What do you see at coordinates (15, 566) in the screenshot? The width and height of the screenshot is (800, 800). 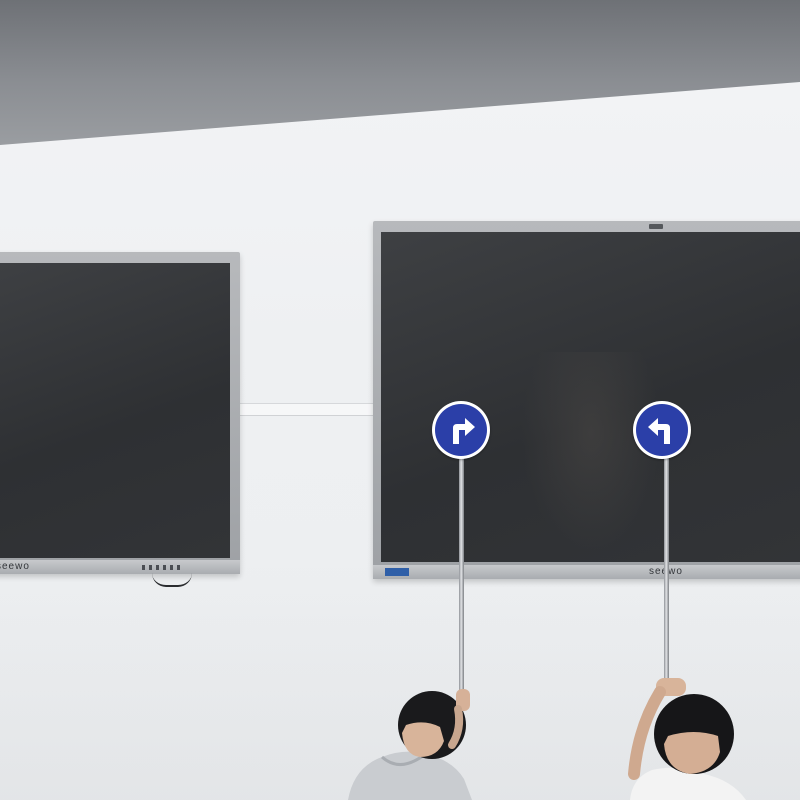 I see `left-board-brand-logo: seewo` at bounding box center [15, 566].